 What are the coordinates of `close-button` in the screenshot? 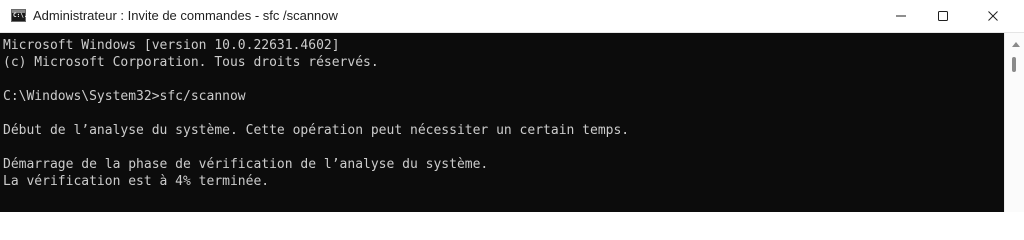 It's located at (993, 16).